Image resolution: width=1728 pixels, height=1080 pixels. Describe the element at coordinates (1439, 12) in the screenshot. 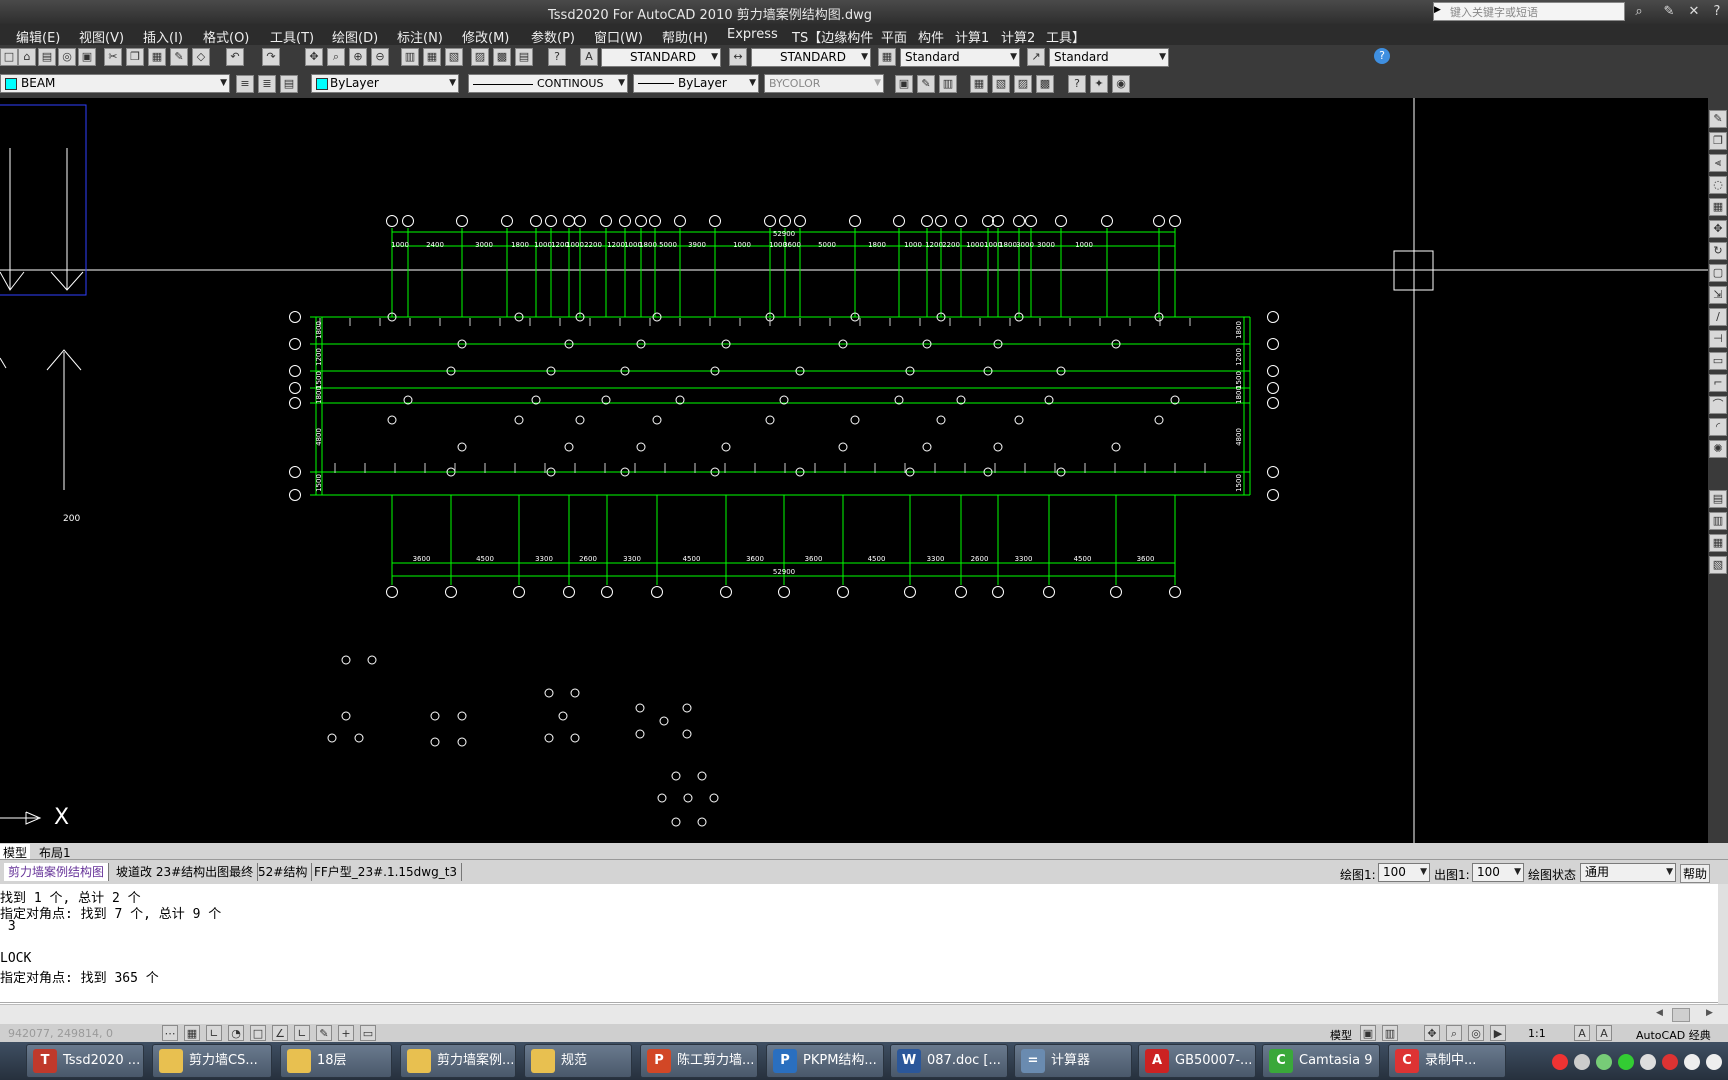

I see `search-arrow-icon: ▶` at that location.